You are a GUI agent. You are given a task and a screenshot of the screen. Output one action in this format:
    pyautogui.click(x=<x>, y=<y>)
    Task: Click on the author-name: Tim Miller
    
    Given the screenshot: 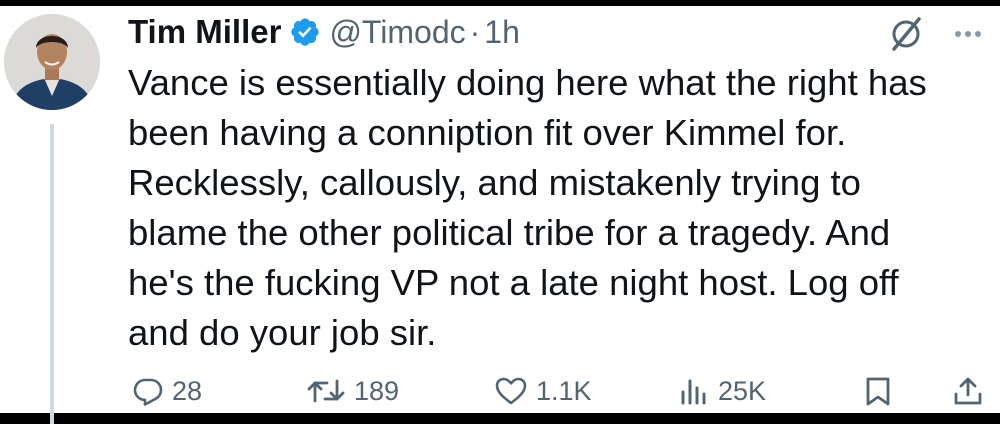 What is the action you would take?
    pyautogui.click(x=204, y=32)
    